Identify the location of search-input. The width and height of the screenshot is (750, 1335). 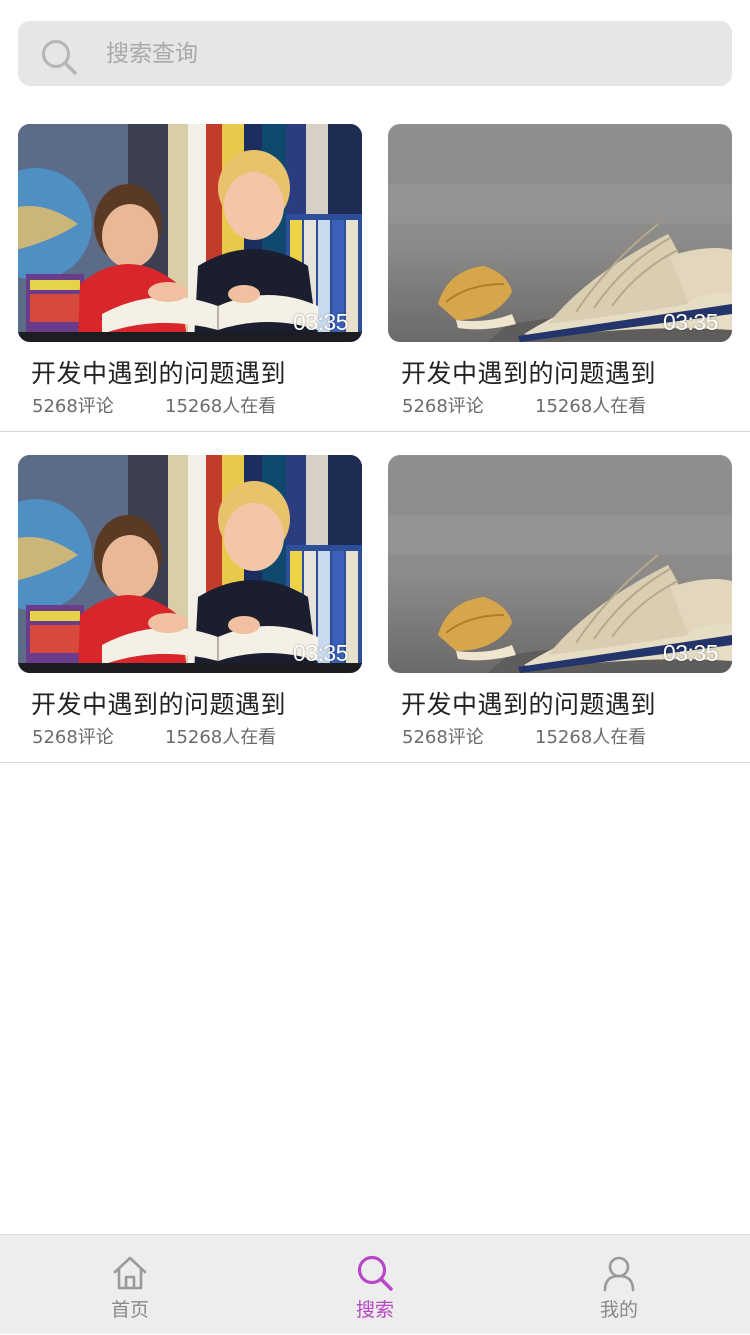
(406, 53).